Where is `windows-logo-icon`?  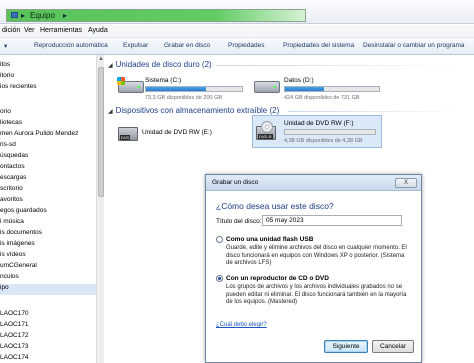
windows-logo-icon is located at coordinates (121, 81).